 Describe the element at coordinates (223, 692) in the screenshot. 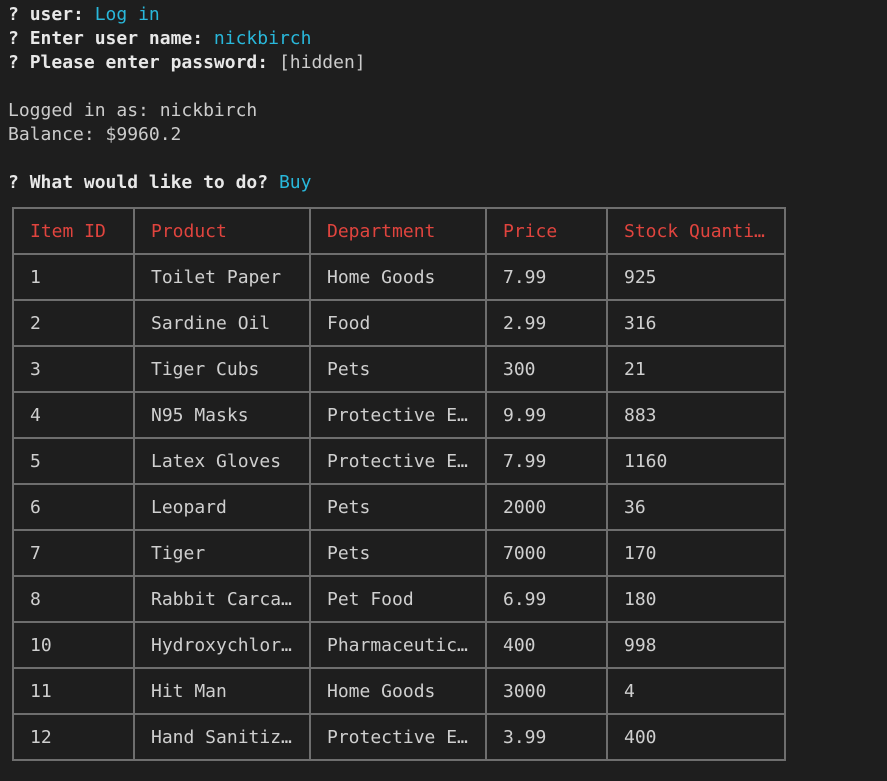

I see `cell-product: Hit Man` at that location.